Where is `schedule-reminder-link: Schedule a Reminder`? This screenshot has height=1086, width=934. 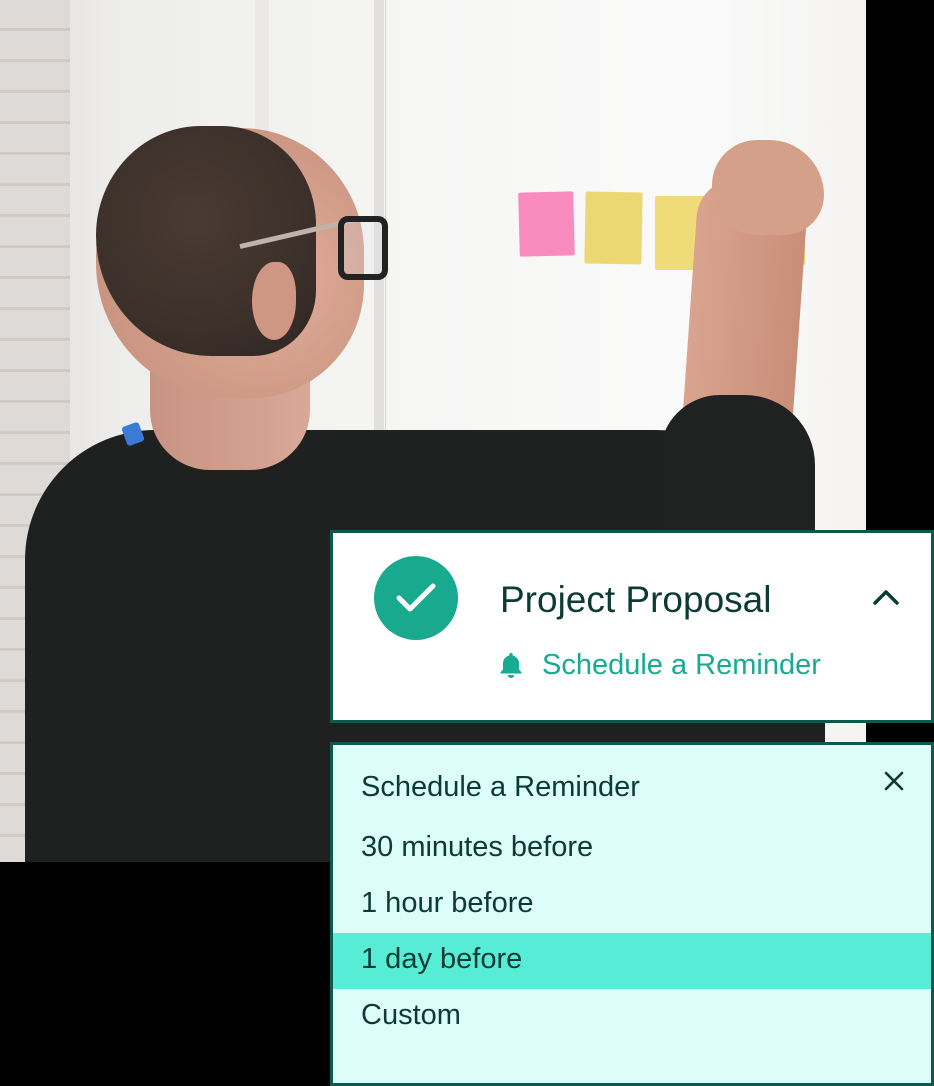 schedule-reminder-link: Schedule a Reminder is located at coordinates (659, 665).